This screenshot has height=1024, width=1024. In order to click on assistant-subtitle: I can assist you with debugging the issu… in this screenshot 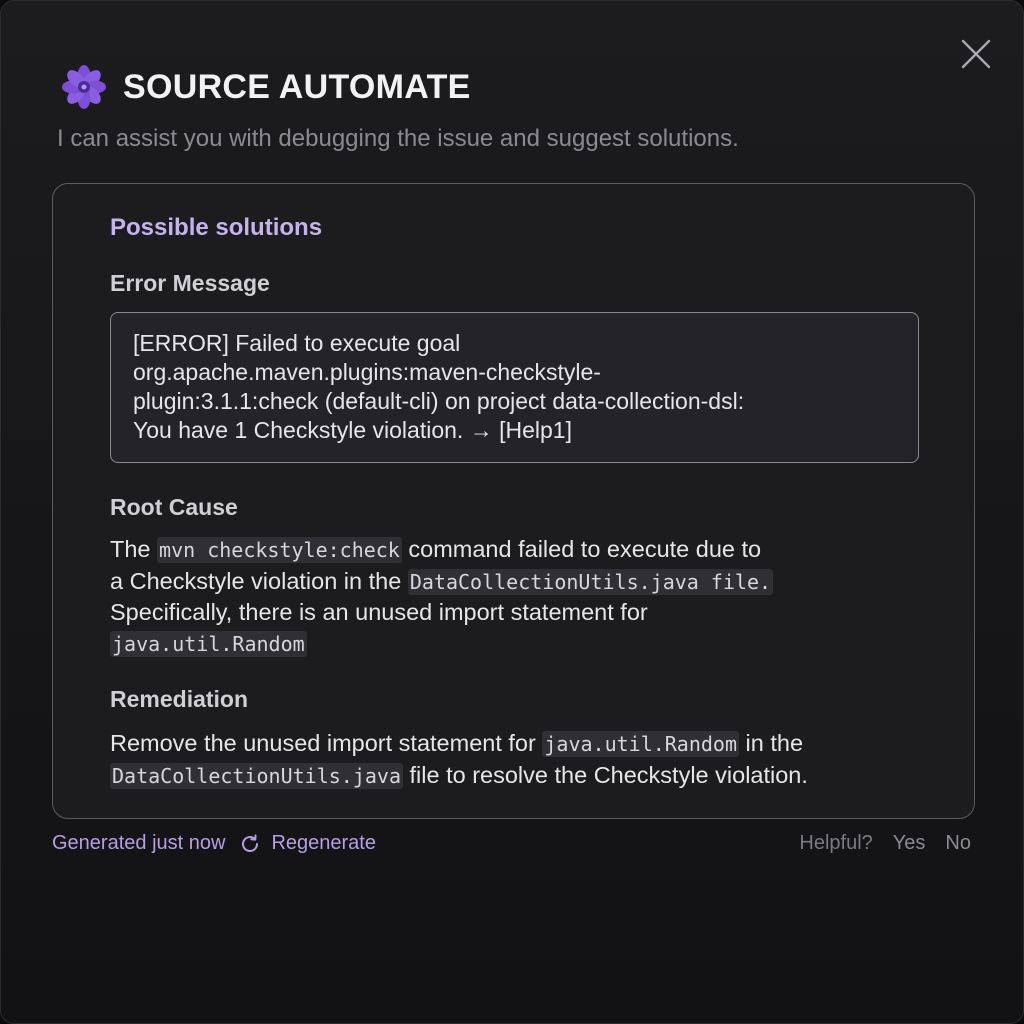, I will do `click(398, 138)`.